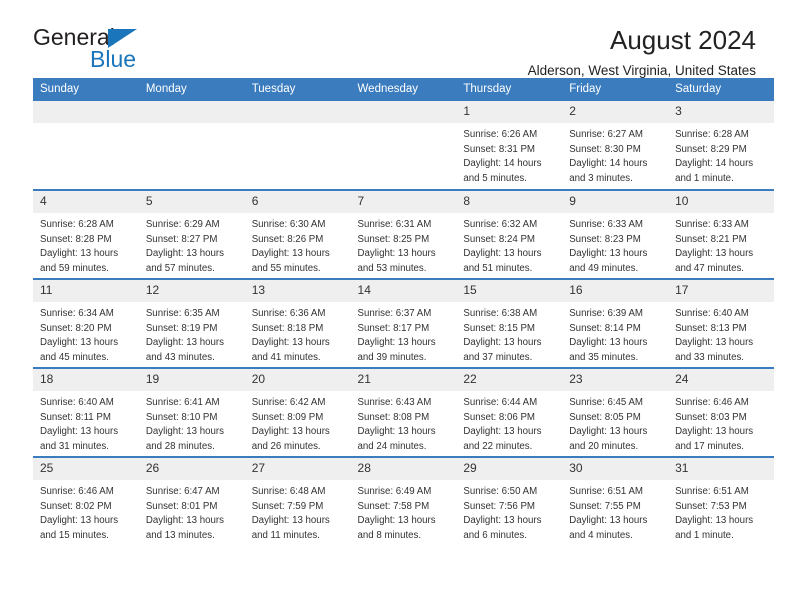  Describe the element at coordinates (191, 89) in the screenshot. I see `weekday-header-monday: Monday` at that location.